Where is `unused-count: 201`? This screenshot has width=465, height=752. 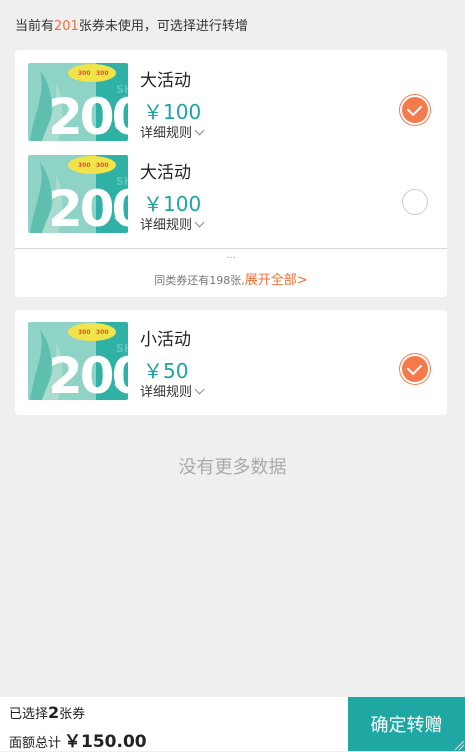
unused-count: 201 is located at coordinates (66, 26).